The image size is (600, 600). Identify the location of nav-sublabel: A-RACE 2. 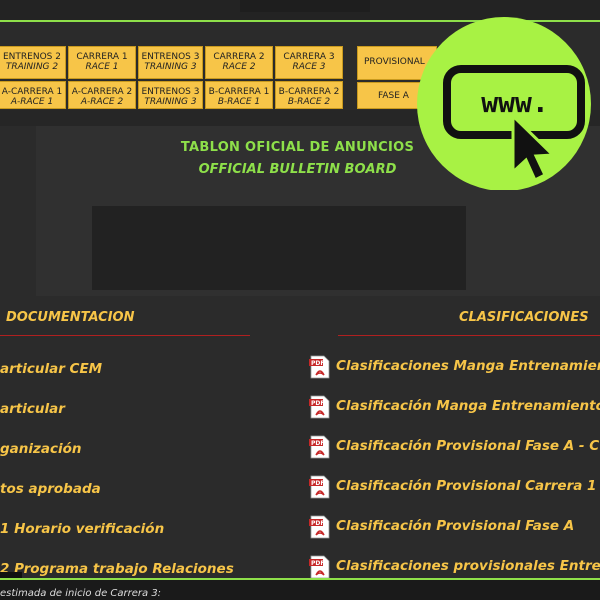
(102, 102).